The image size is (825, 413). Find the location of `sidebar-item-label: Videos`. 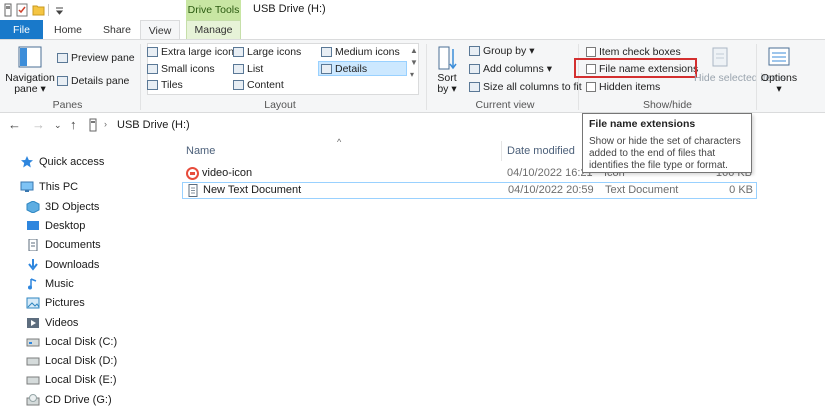

sidebar-item-label: Videos is located at coordinates (62, 323).